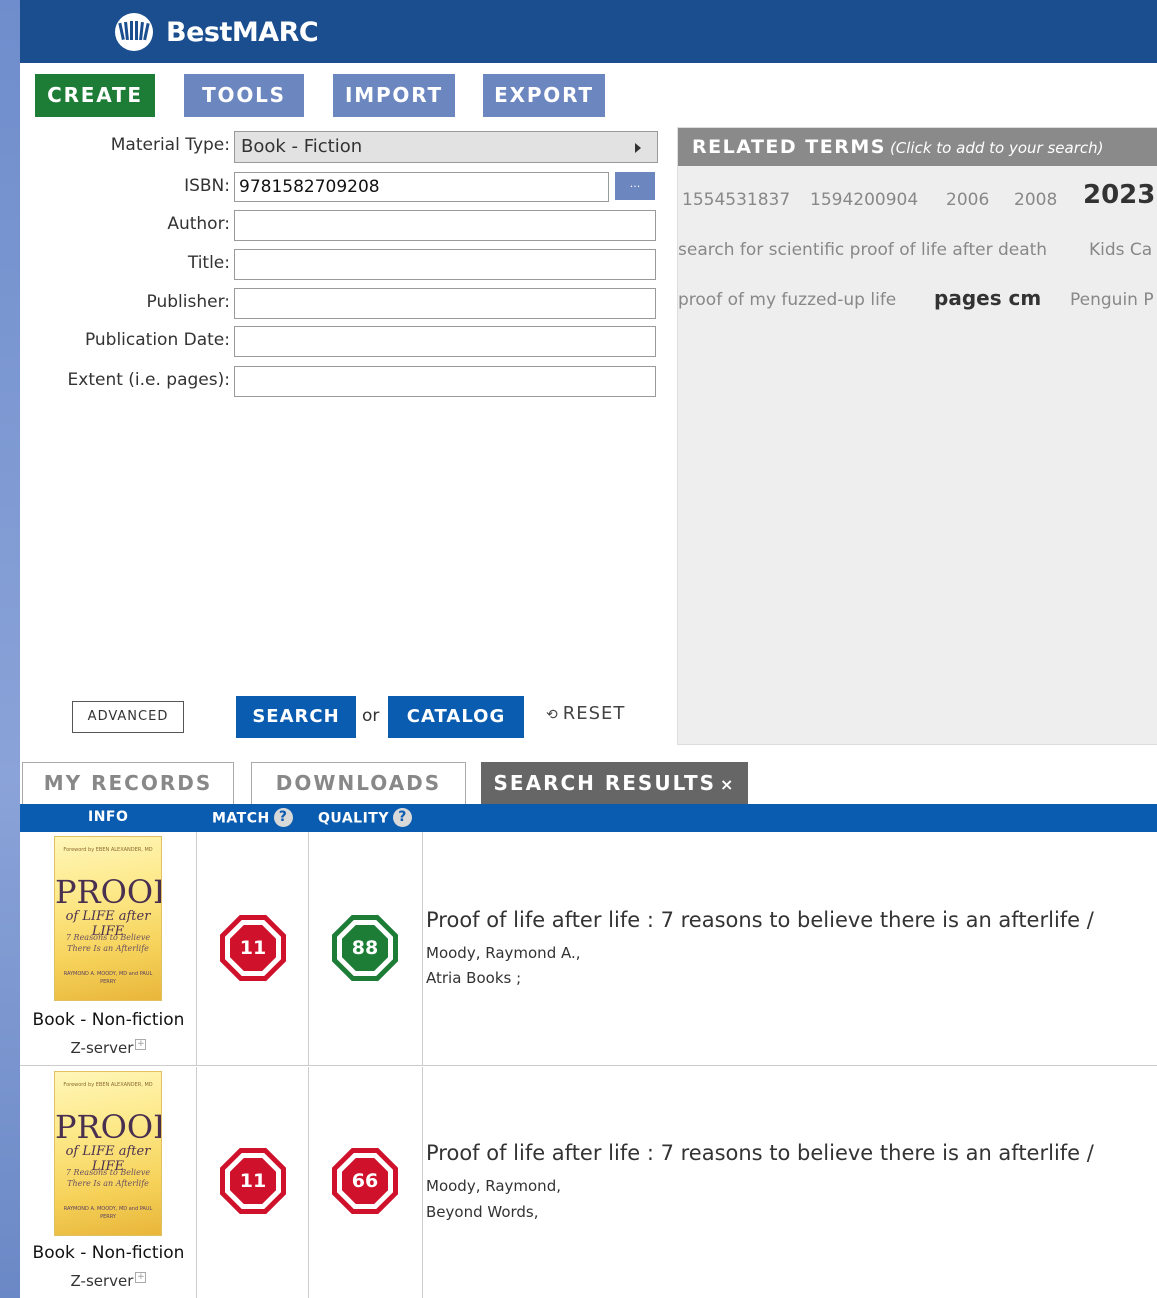 The height and width of the screenshot is (1298, 1157). Describe the element at coordinates (371, 716) in the screenshot. I see `or-text: or` at that location.